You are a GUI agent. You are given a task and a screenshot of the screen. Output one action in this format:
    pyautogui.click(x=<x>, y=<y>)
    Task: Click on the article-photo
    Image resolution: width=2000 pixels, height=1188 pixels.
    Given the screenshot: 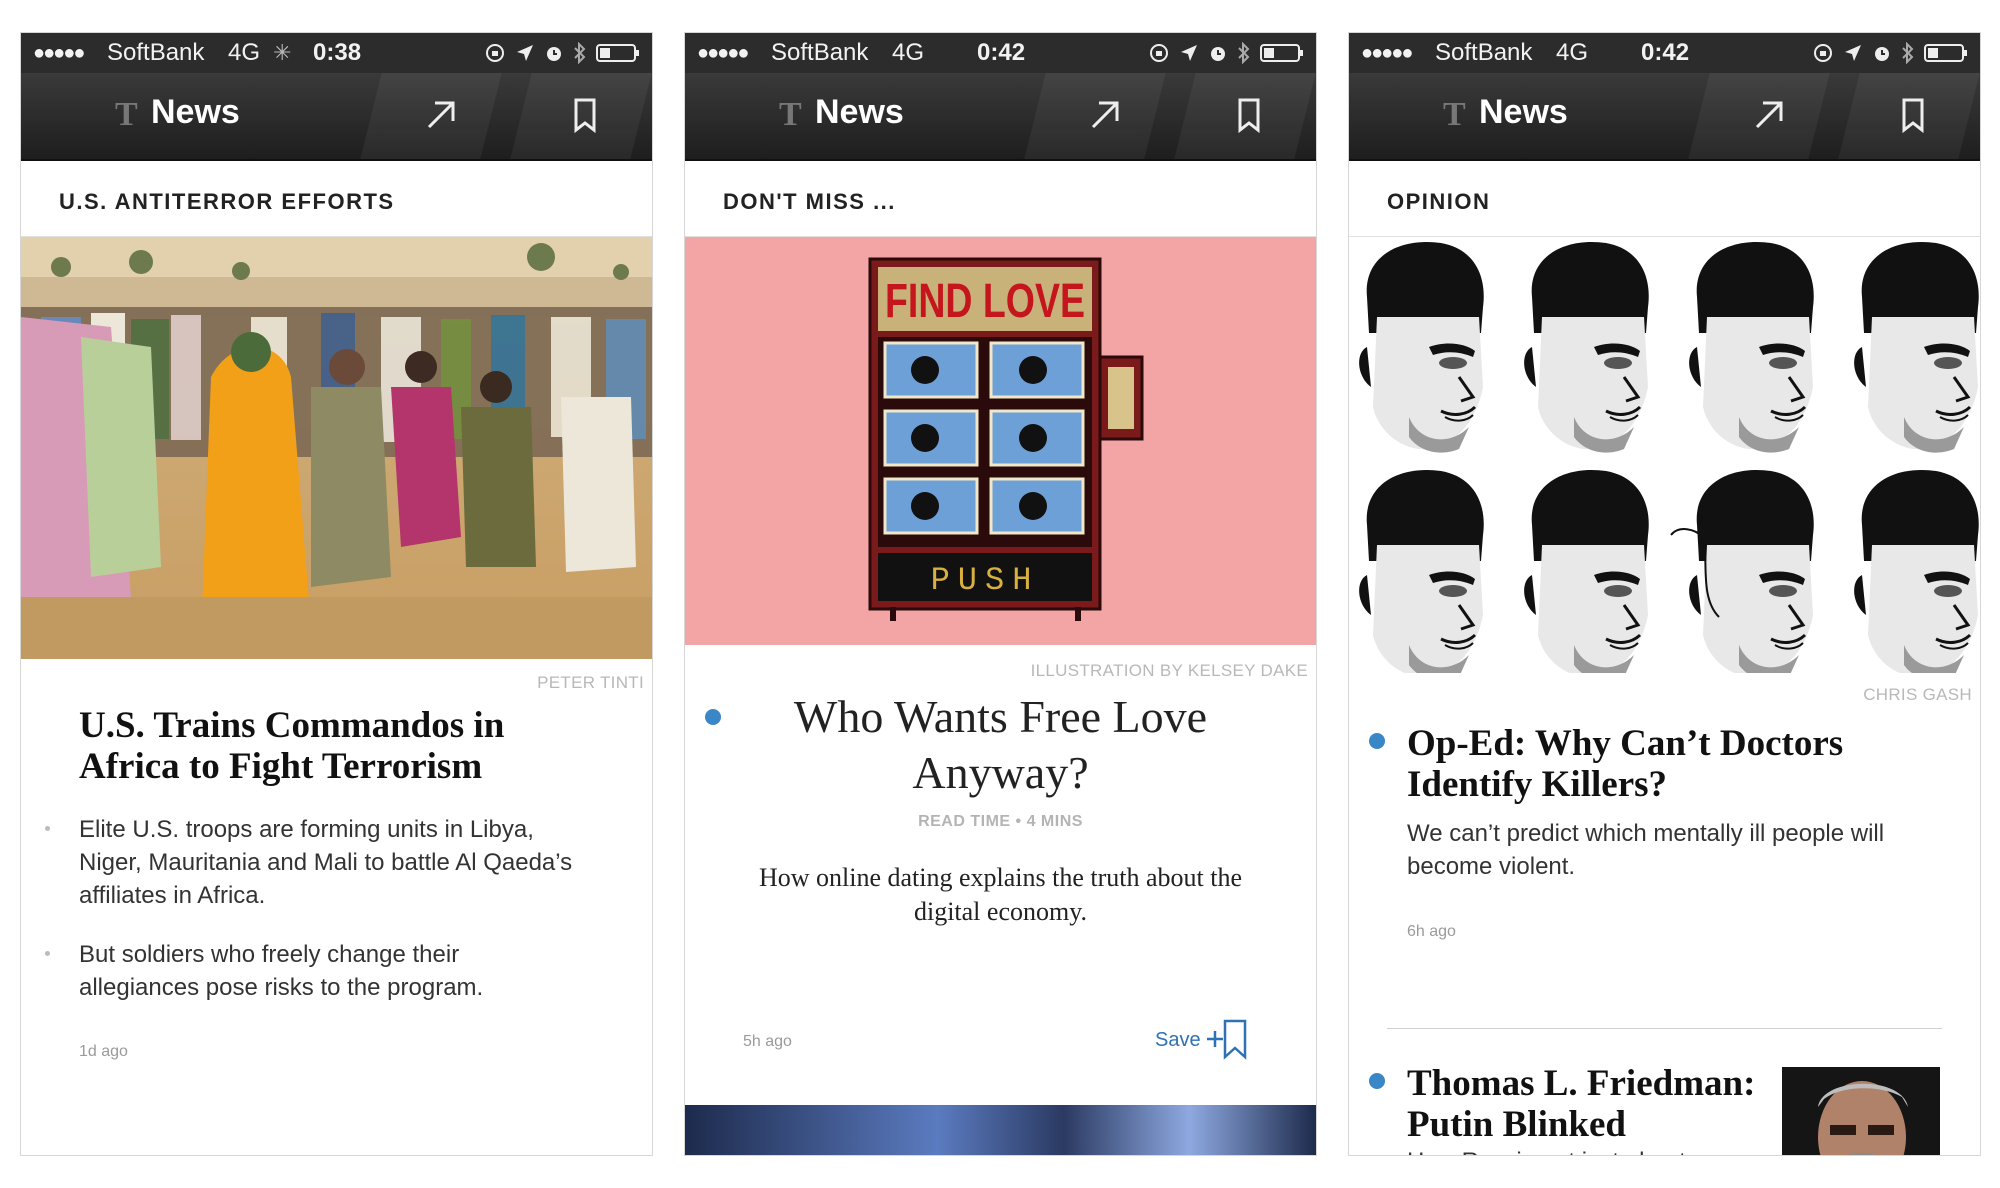 What is the action you would take?
    pyautogui.click(x=336, y=448)
    